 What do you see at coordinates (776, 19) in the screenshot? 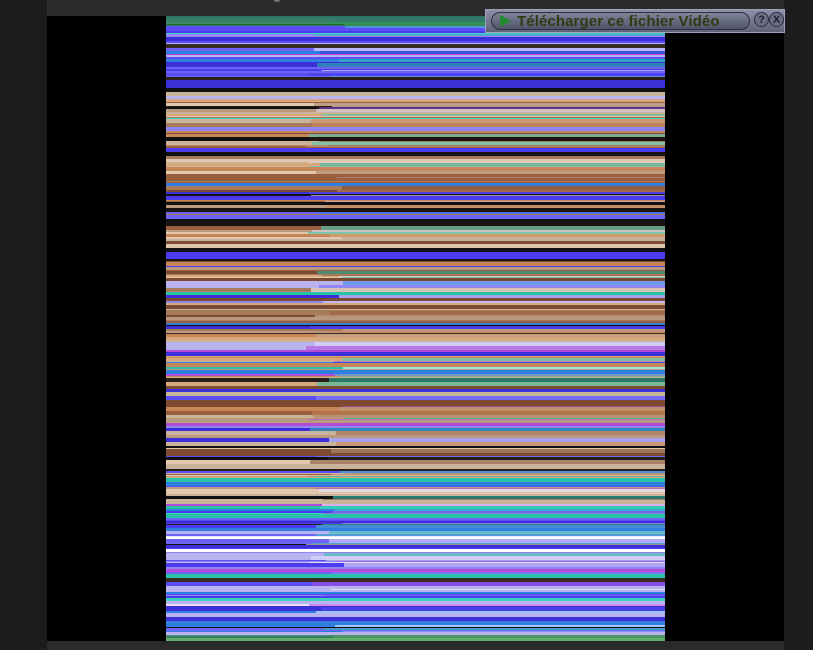
I see `close-icon: X` at bounding box center [776, 19].